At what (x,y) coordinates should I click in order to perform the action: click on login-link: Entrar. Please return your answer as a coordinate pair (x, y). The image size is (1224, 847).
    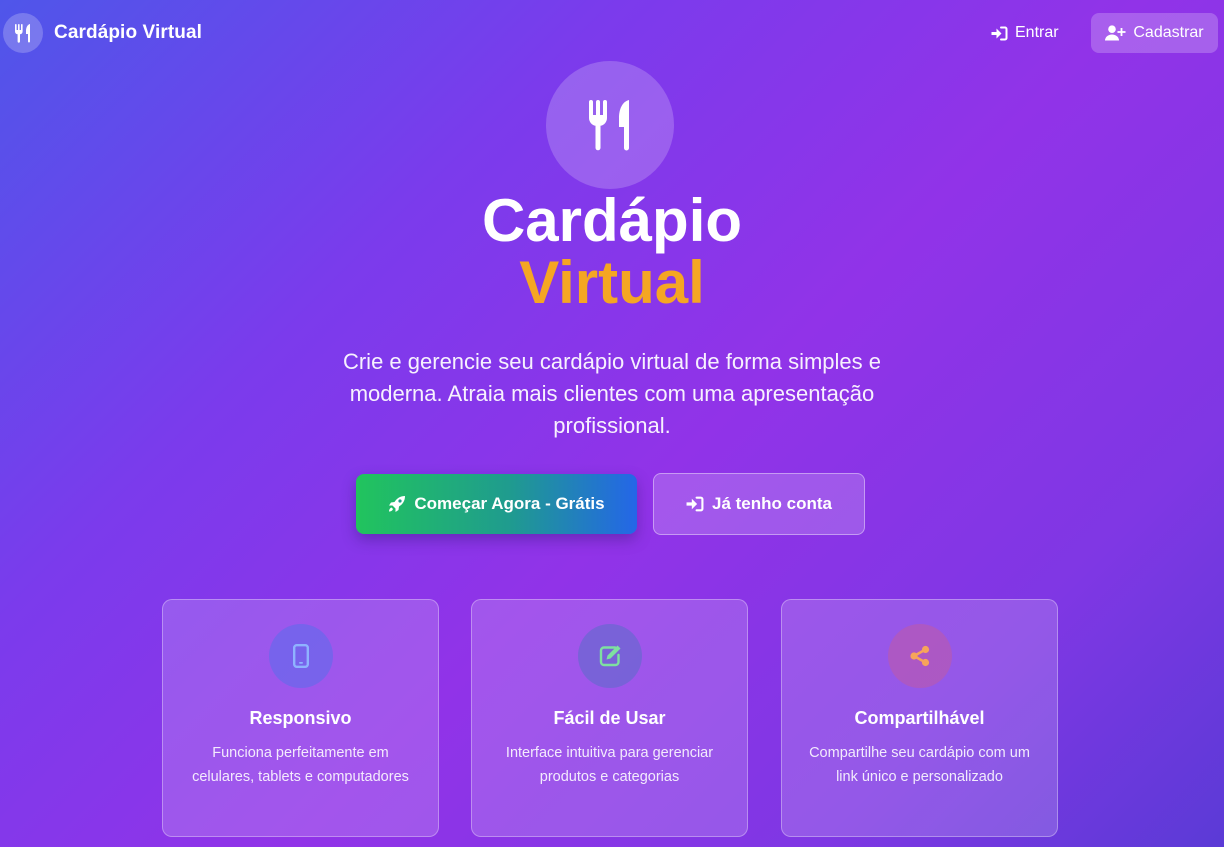
    Looking at the image, I should click on (1025, 33).